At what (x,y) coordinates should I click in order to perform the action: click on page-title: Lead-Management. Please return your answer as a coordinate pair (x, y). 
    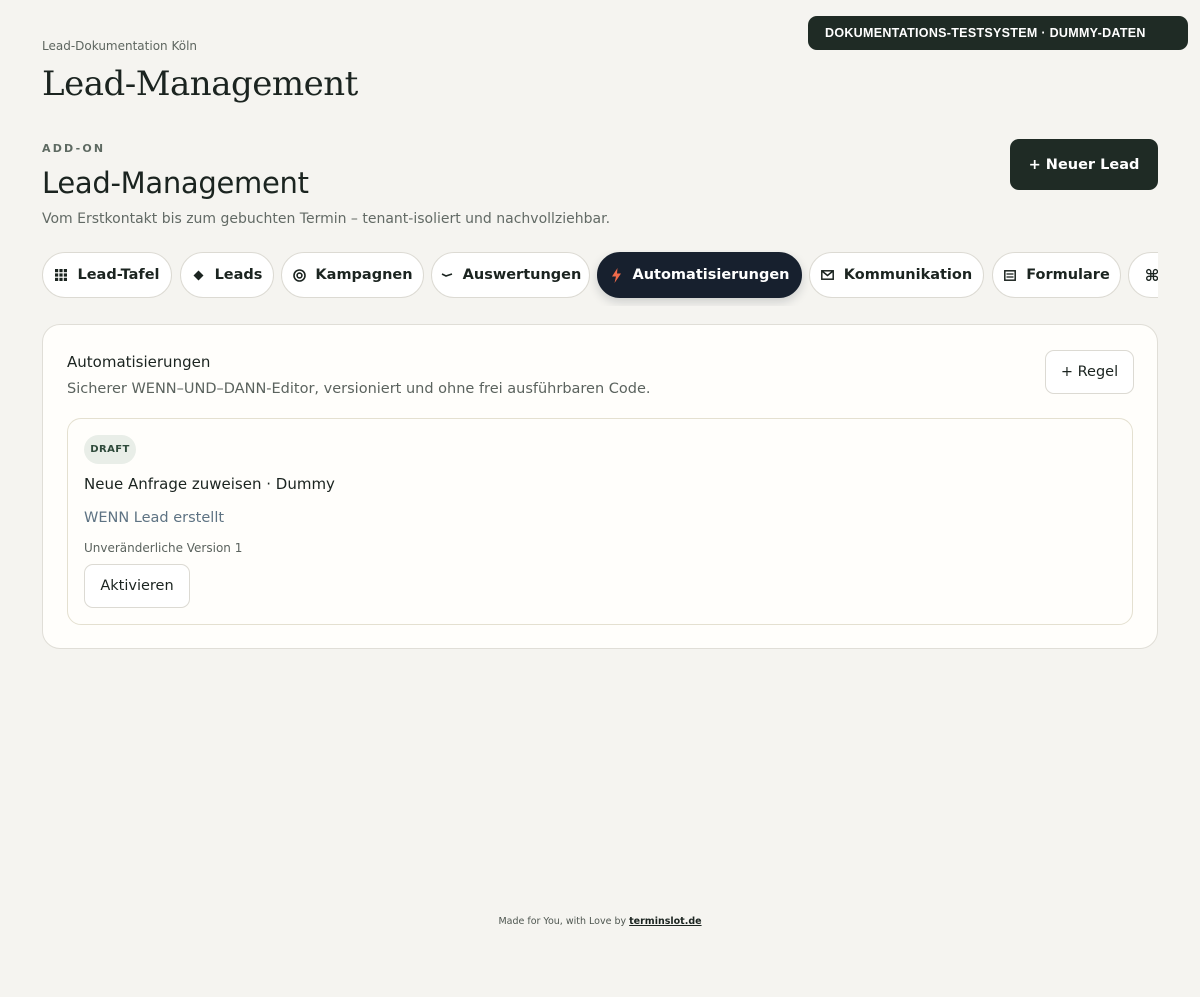
    Looking at the image, I should click on (200, 84).